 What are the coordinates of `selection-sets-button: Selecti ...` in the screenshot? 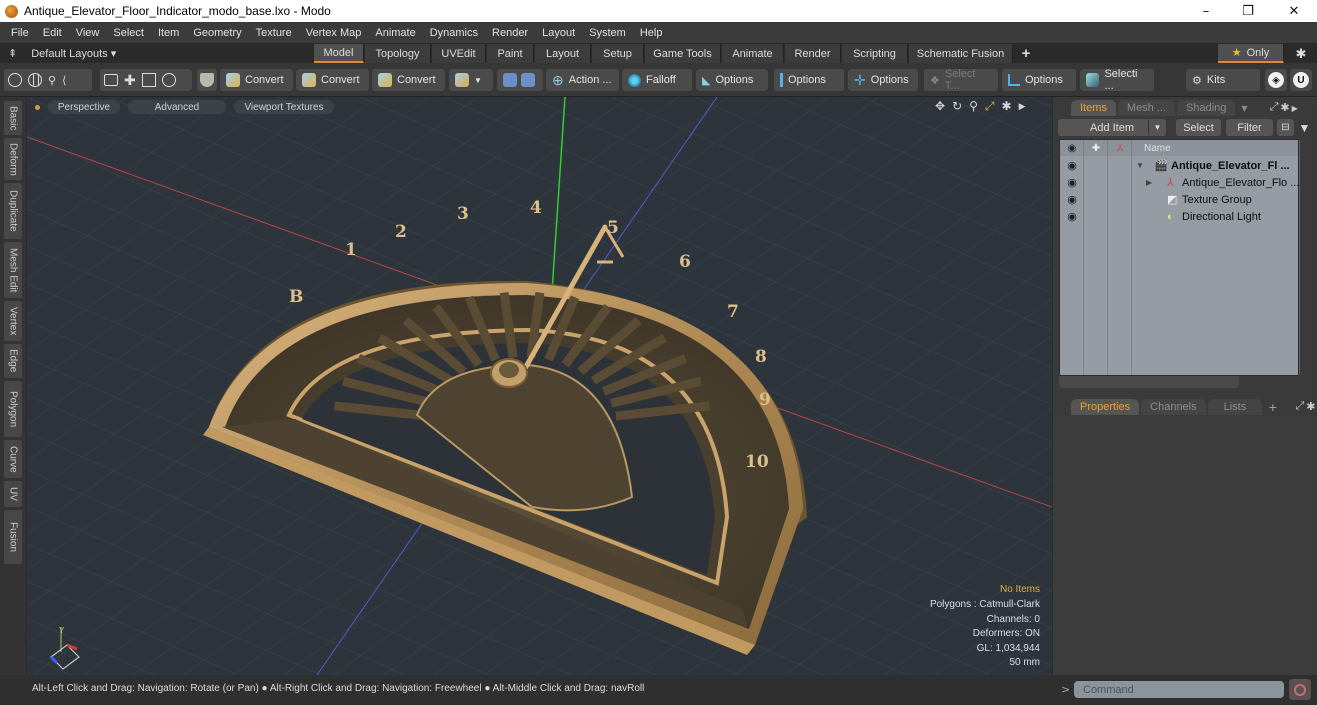 It's located at (1117, 80).